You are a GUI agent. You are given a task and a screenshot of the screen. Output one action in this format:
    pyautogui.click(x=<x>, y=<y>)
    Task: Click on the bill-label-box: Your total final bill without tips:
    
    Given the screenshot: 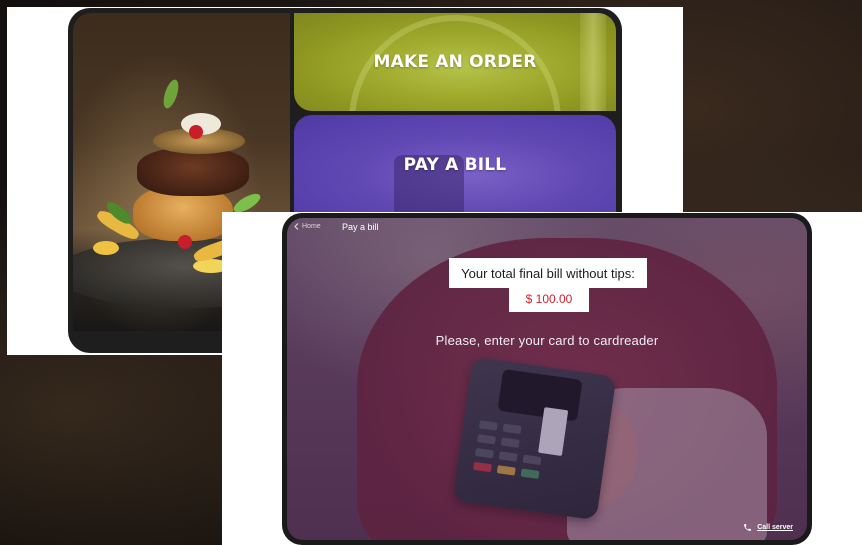 What is the action you would take?
    pyautogui.click(x=548, y=273)
    